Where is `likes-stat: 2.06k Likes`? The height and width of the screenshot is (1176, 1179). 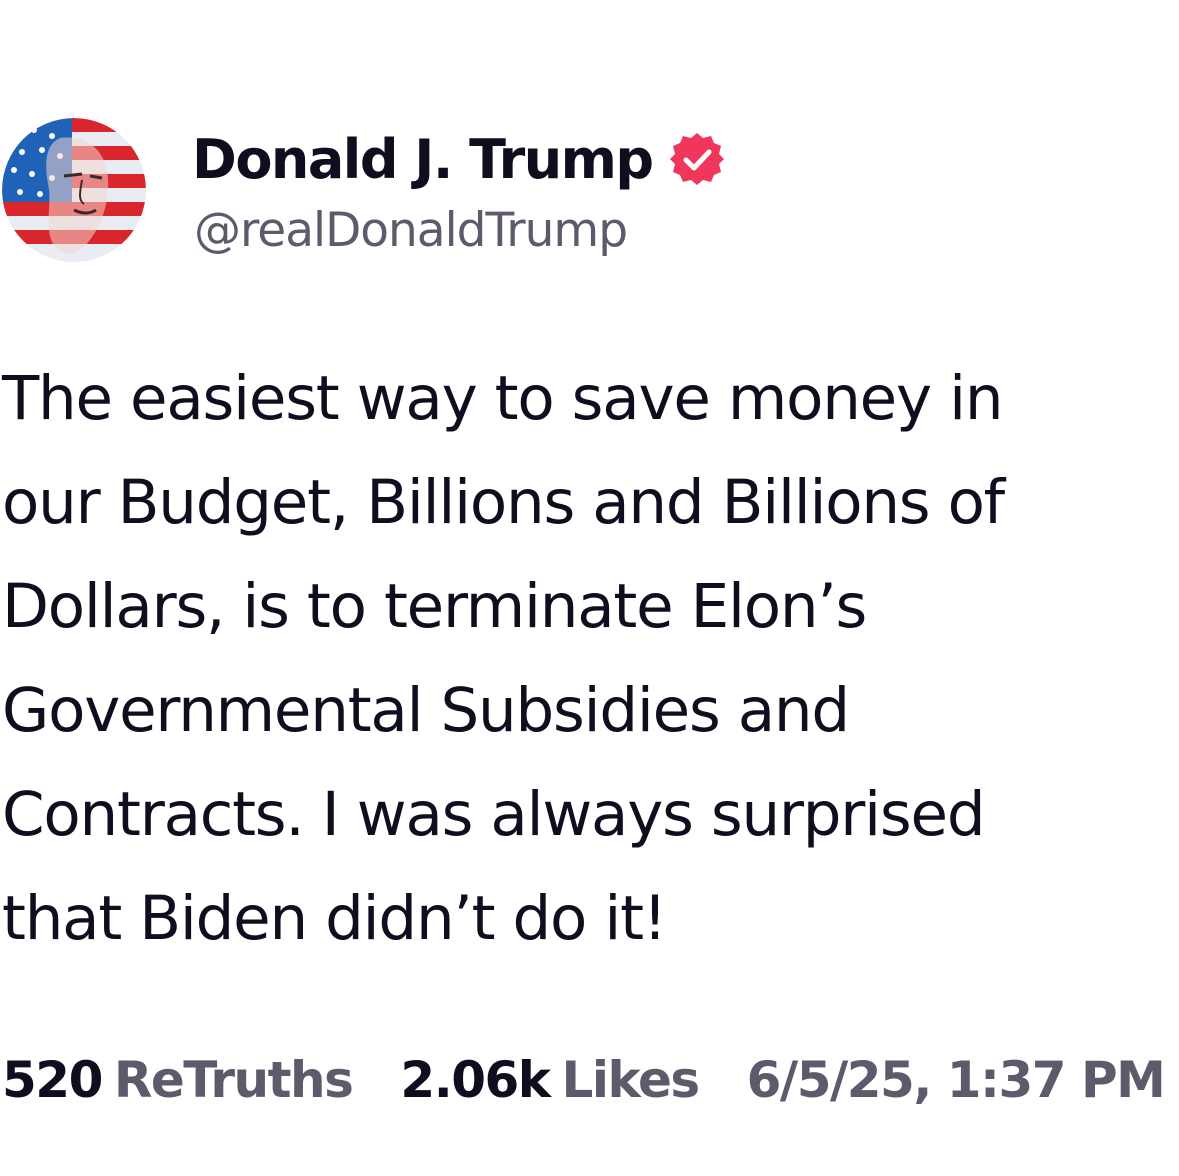 likes-stat: 2.06k Likes is located at coordinates (550, 1080).